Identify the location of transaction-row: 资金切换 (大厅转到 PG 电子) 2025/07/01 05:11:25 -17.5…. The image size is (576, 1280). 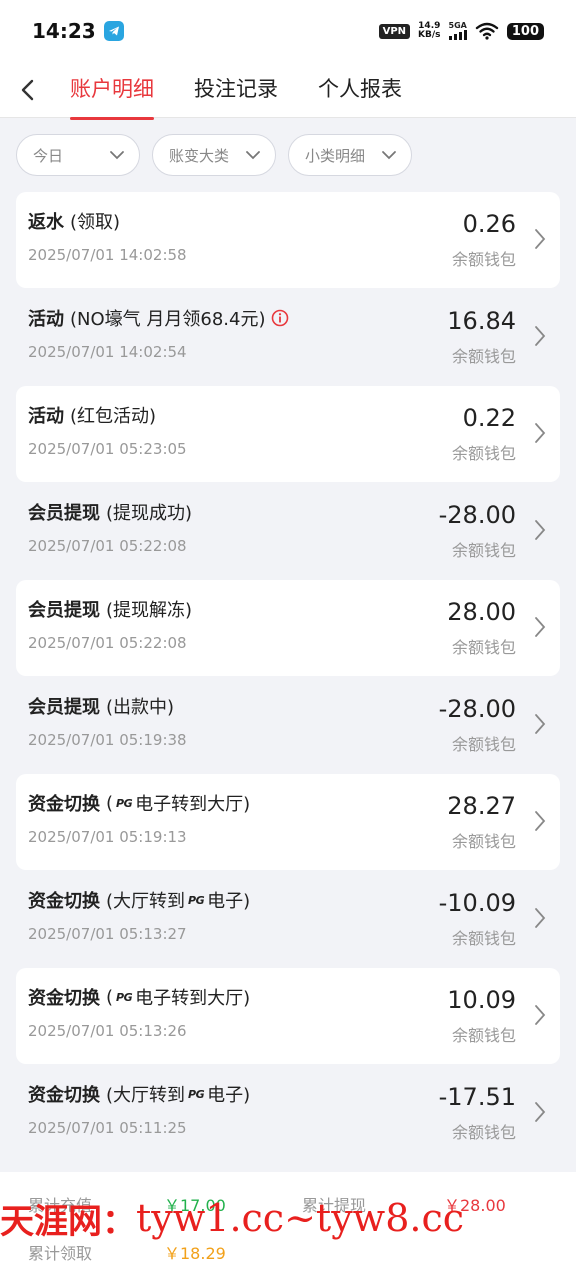
(288, 1113).